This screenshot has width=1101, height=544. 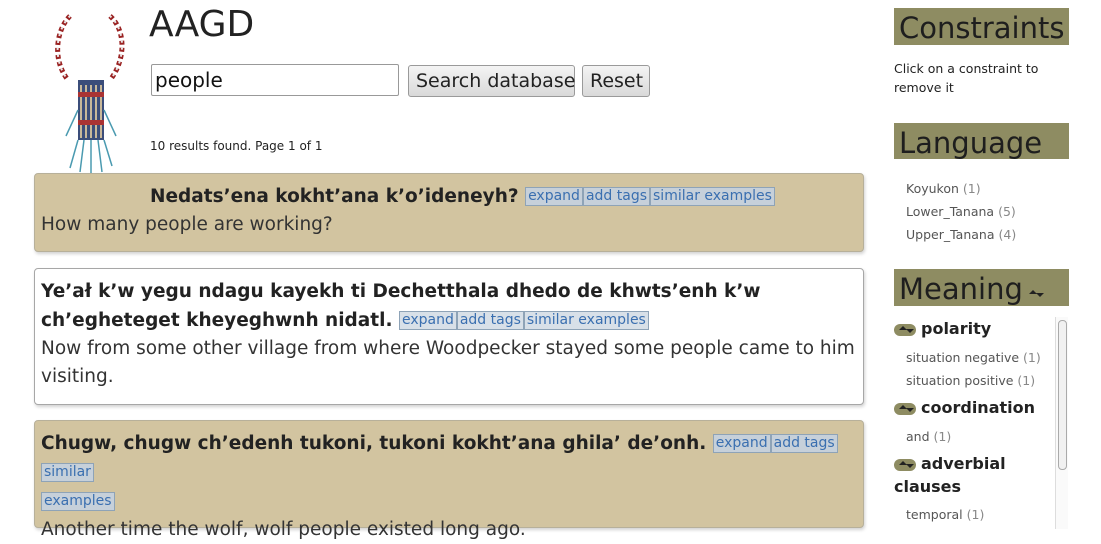 What do you see at coordinates (950, 234) in the screenshot?
I see `language-label: Upper_Tanana` at bounding box center [950, 234].